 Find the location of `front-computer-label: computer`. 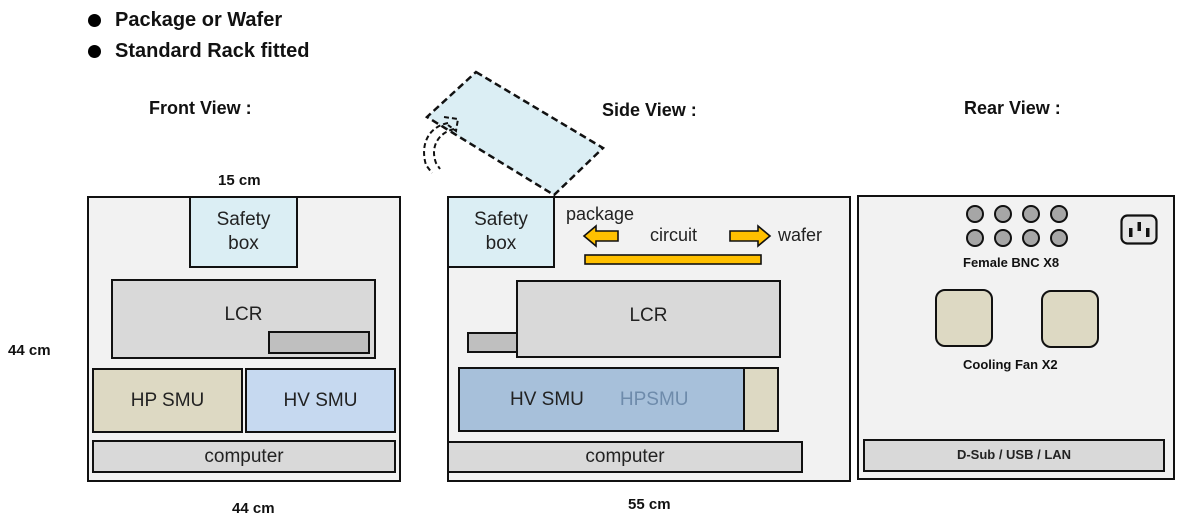

front-computer-label: computer is located at coordinates (244, 456).